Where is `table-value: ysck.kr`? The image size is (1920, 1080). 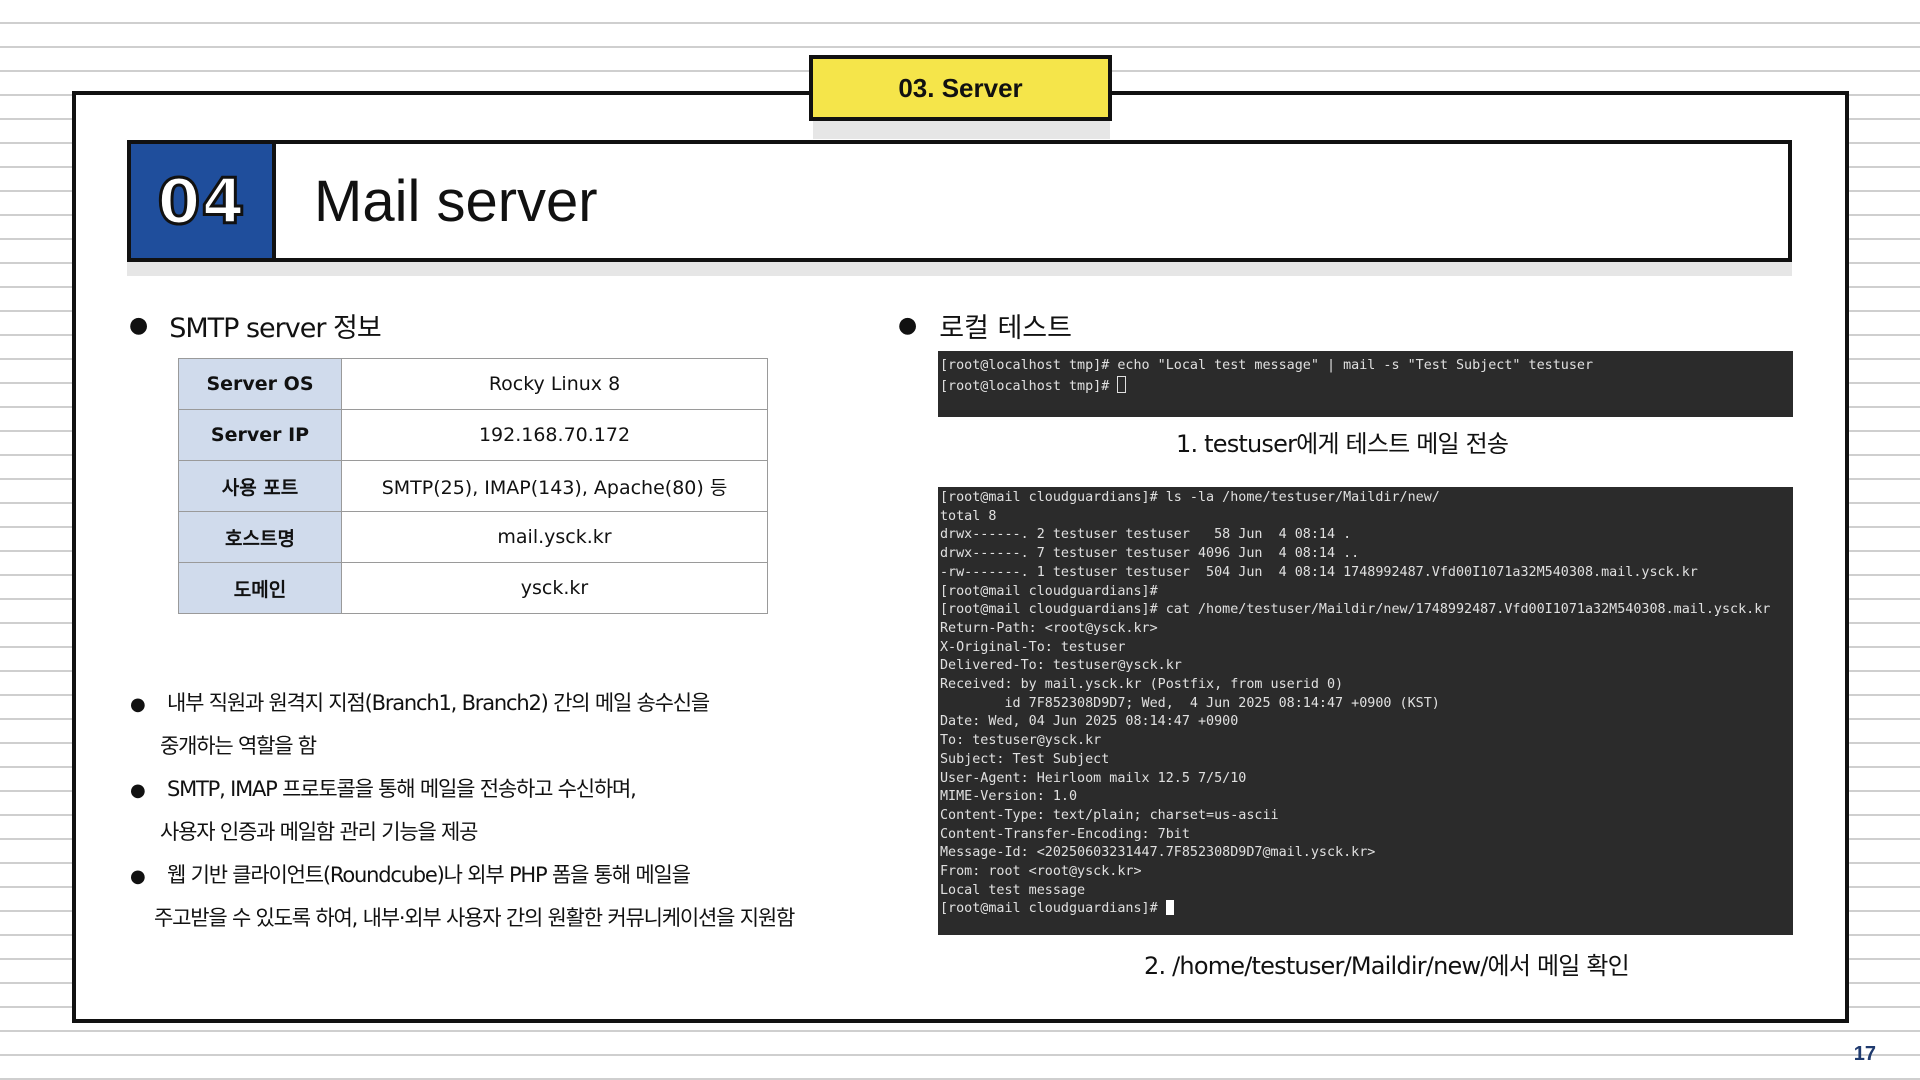
table-value: ysck.kr is located at coordinates (554, 588).